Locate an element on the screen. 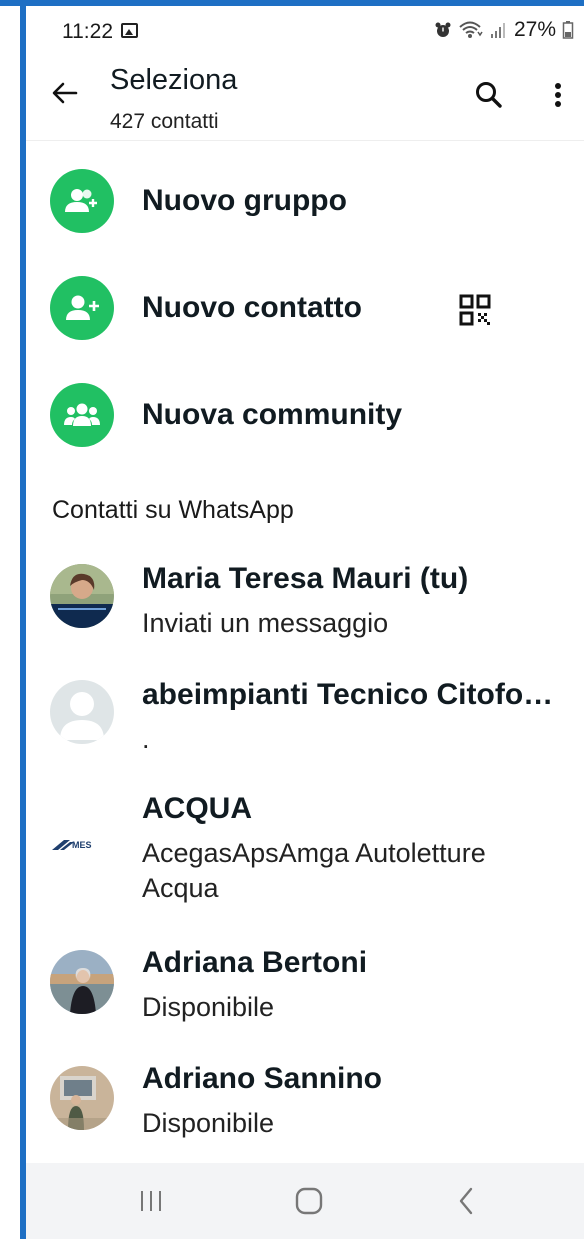 The image size is (584, 1239). search-icon is located at coordinates (489, 95).